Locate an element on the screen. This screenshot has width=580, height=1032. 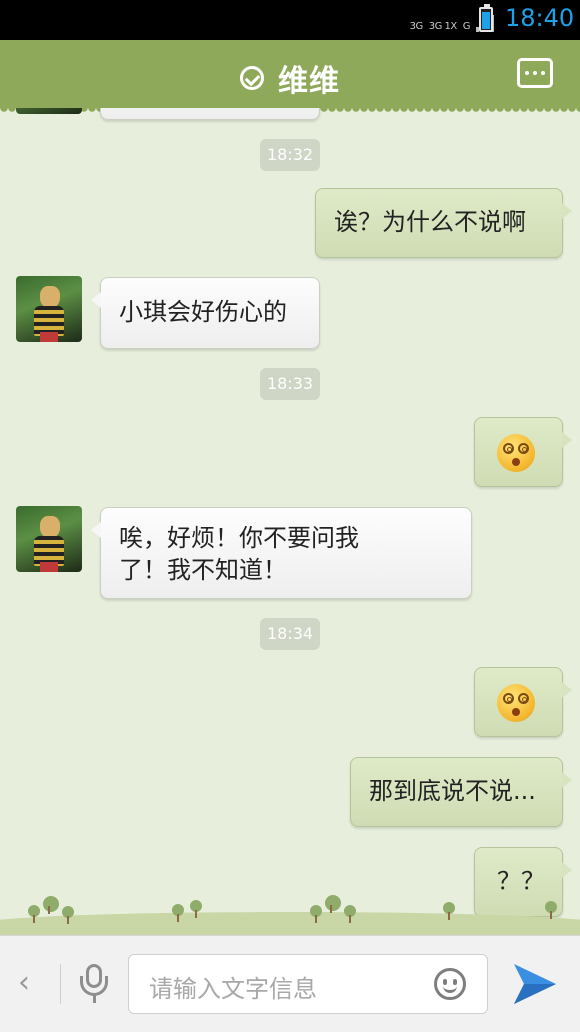
timestamp: 18:33 is located at coordinates (290, 384).